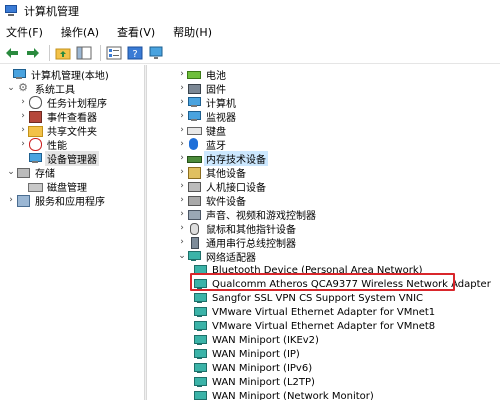  What do you see at coordinates (202, 130) in the screenshot?
I see `device-category-keyboards: › 键盘` at bounding box center [202, 130].